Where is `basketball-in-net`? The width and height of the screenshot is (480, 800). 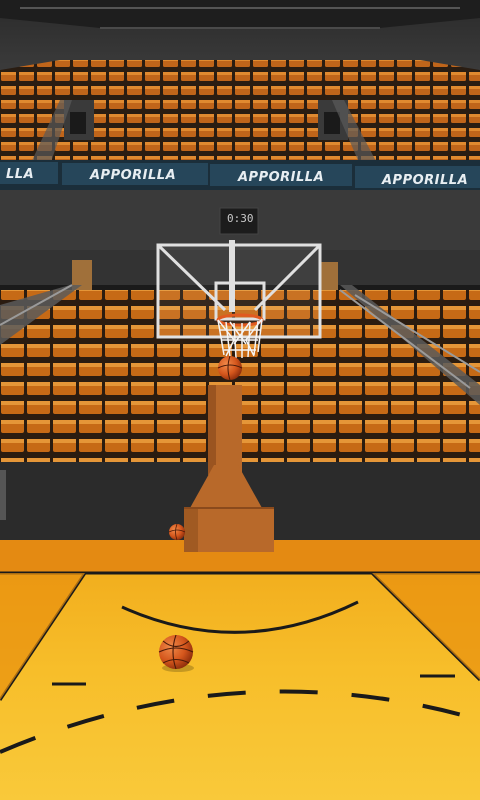
basketball-in-net is located at coordinates (230, 368).